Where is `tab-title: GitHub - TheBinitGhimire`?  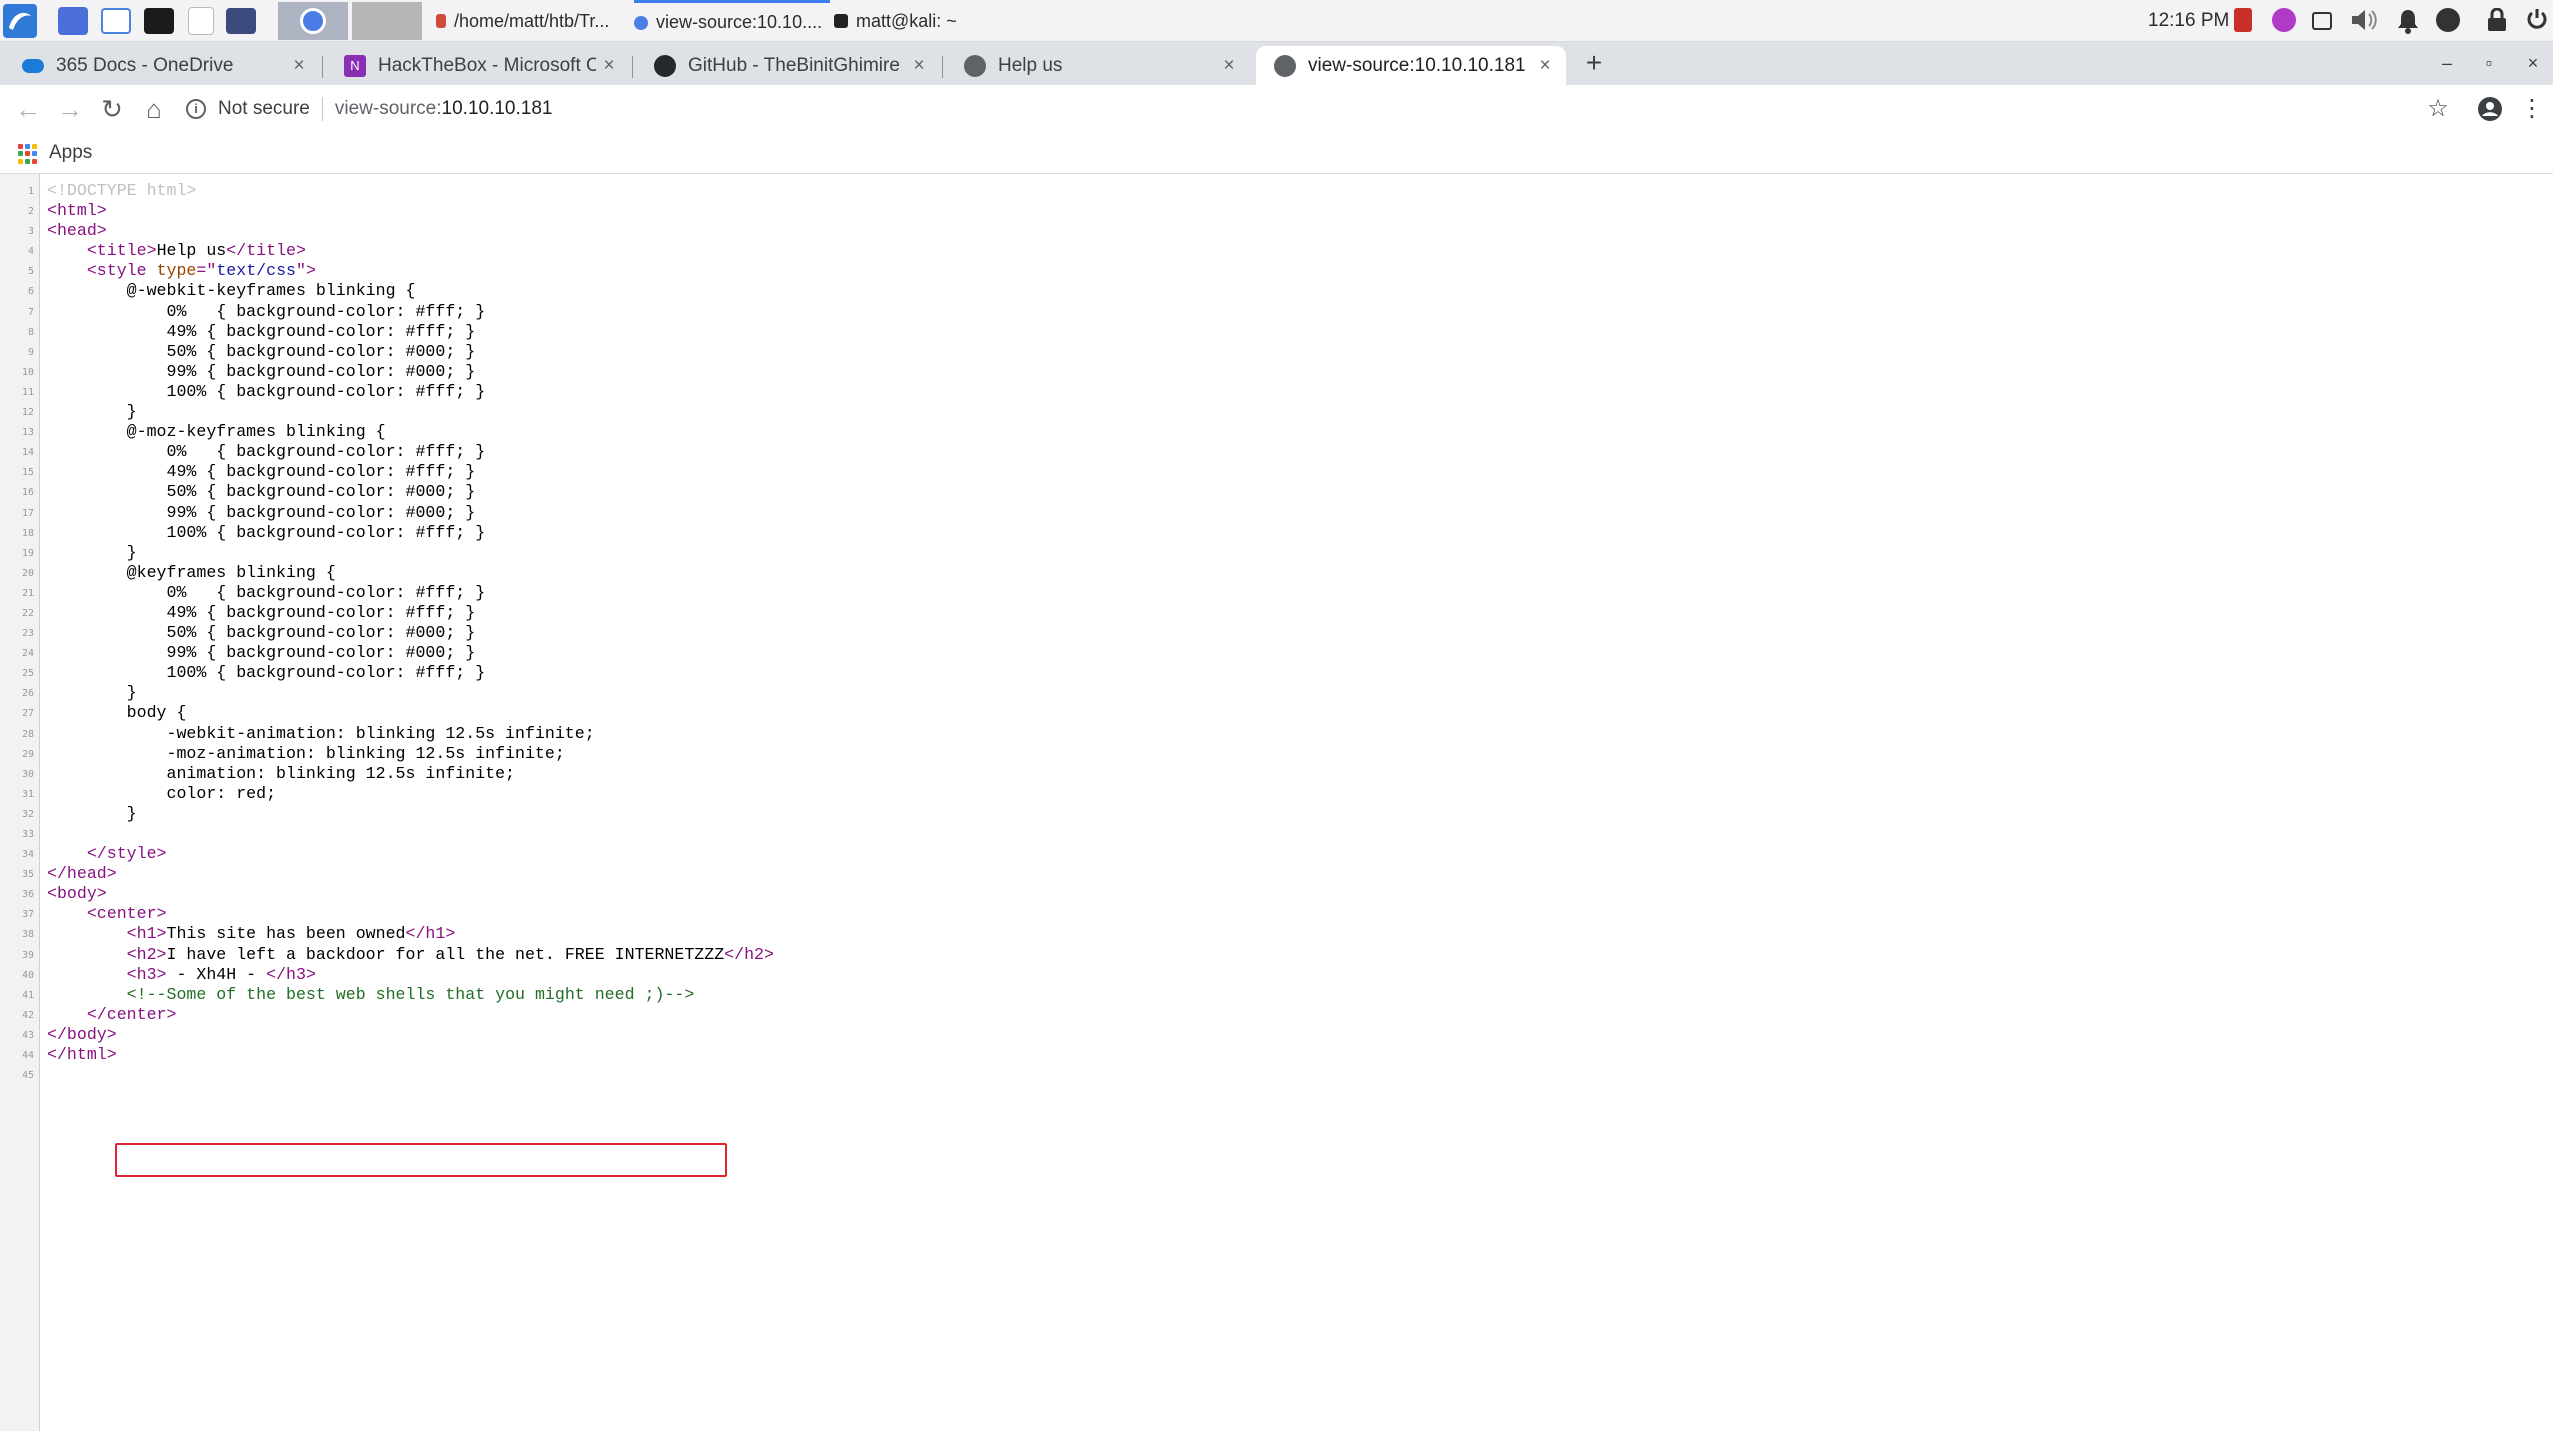
tab-title: GitHub - TheBinitGhimire is located at coordinates (794, 65).